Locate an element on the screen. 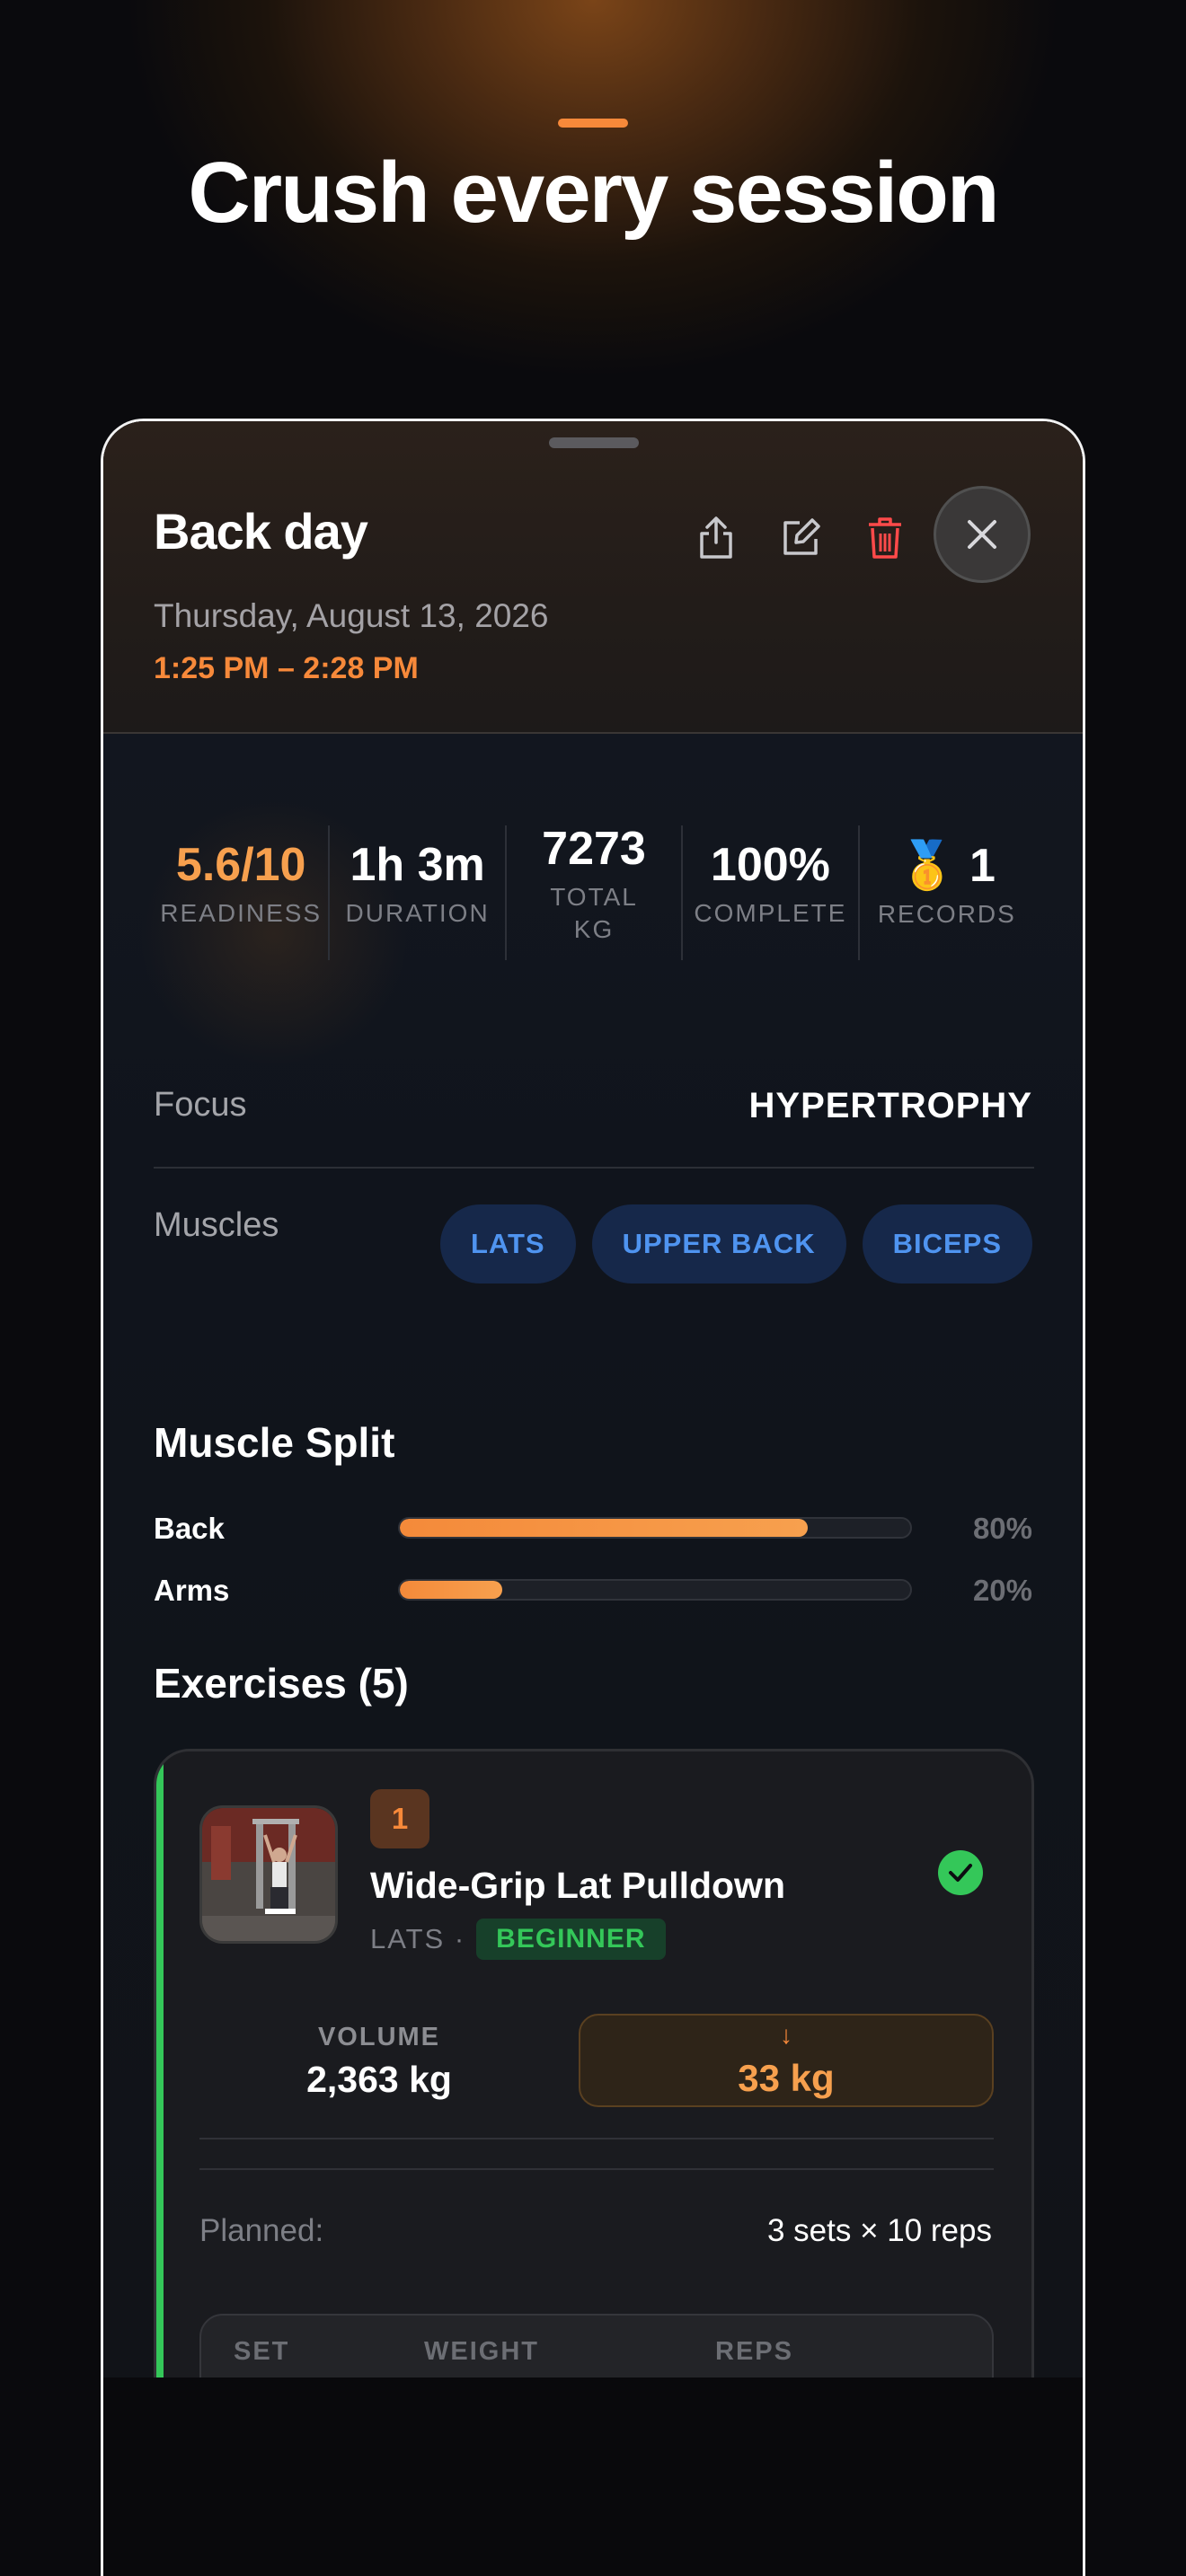 This screenshot has width=1186, height=2576. close-icon is located at coordinates (982, 534).